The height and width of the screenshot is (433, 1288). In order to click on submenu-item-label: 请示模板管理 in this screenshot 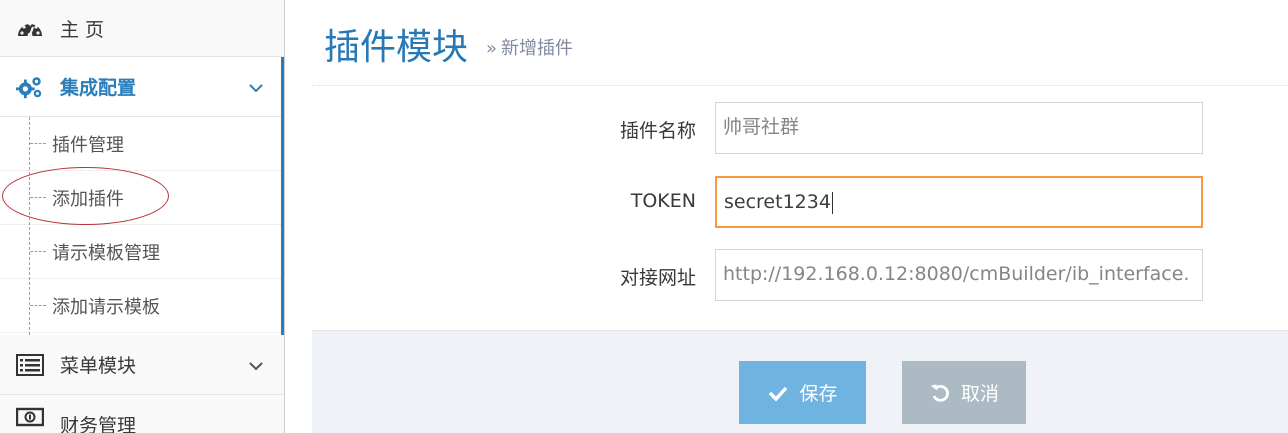, I will do `click(106, 253)`.